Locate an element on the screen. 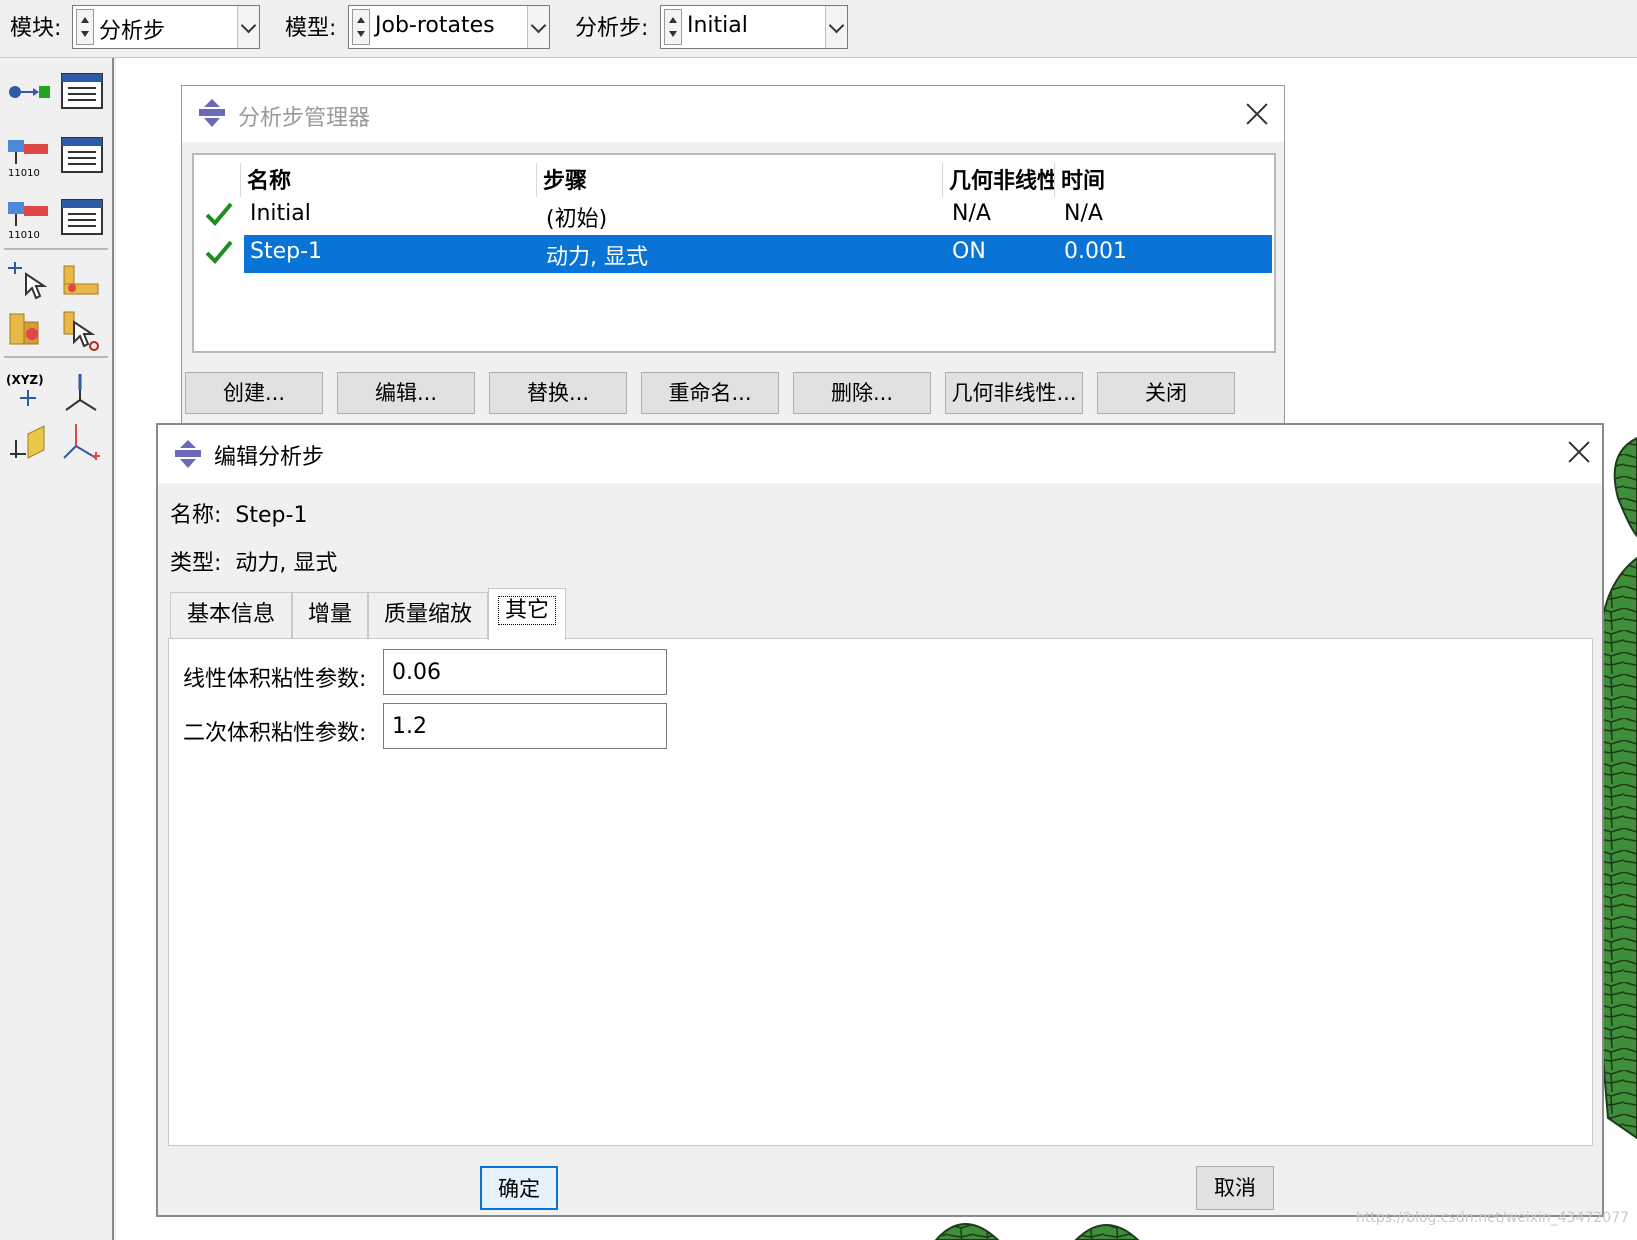 The image size is (1637, 1240). step-manager-titlebar: 分析步管理器 is located at coordinates (733, 114).